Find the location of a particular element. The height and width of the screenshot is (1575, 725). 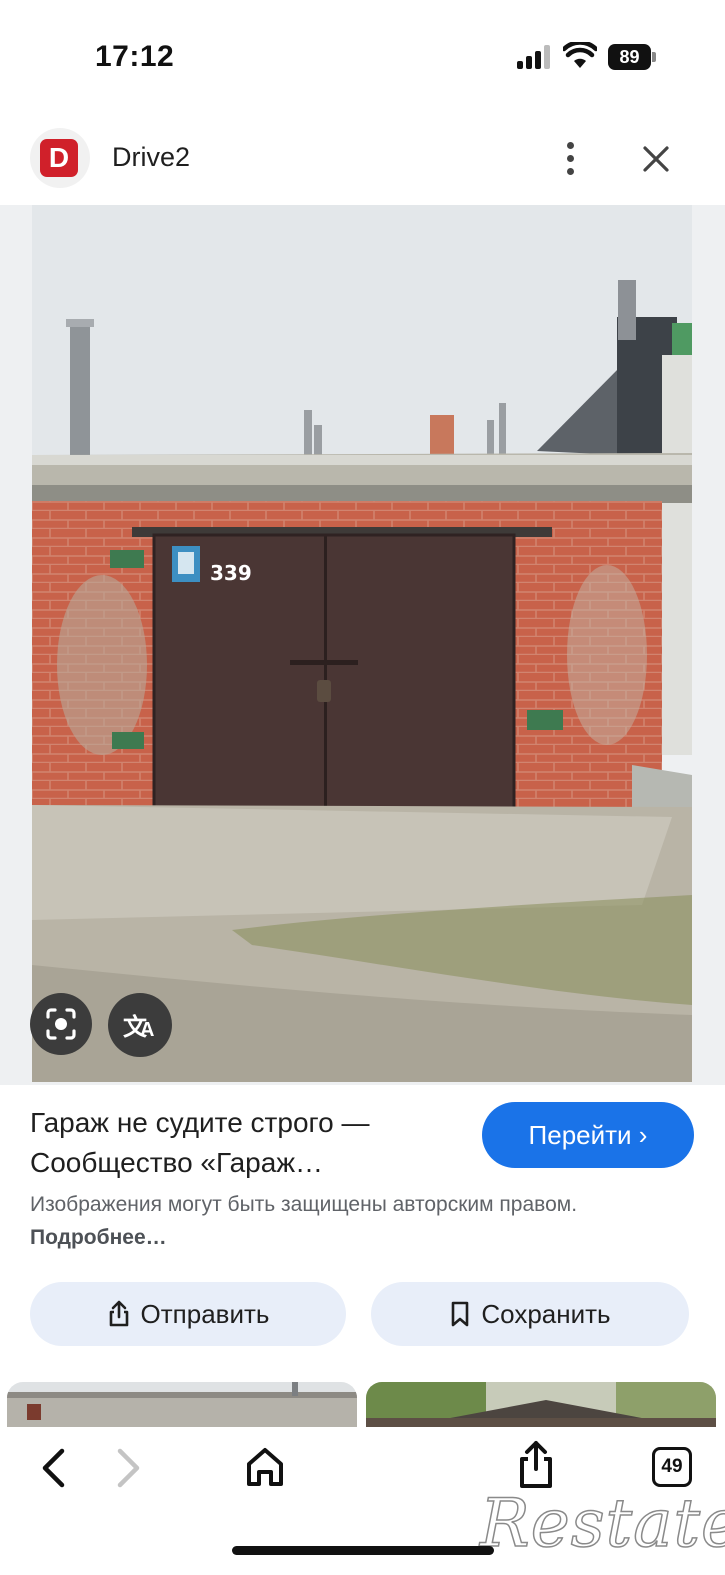

source-logo-letter: D is located at coordinates (59, 158).